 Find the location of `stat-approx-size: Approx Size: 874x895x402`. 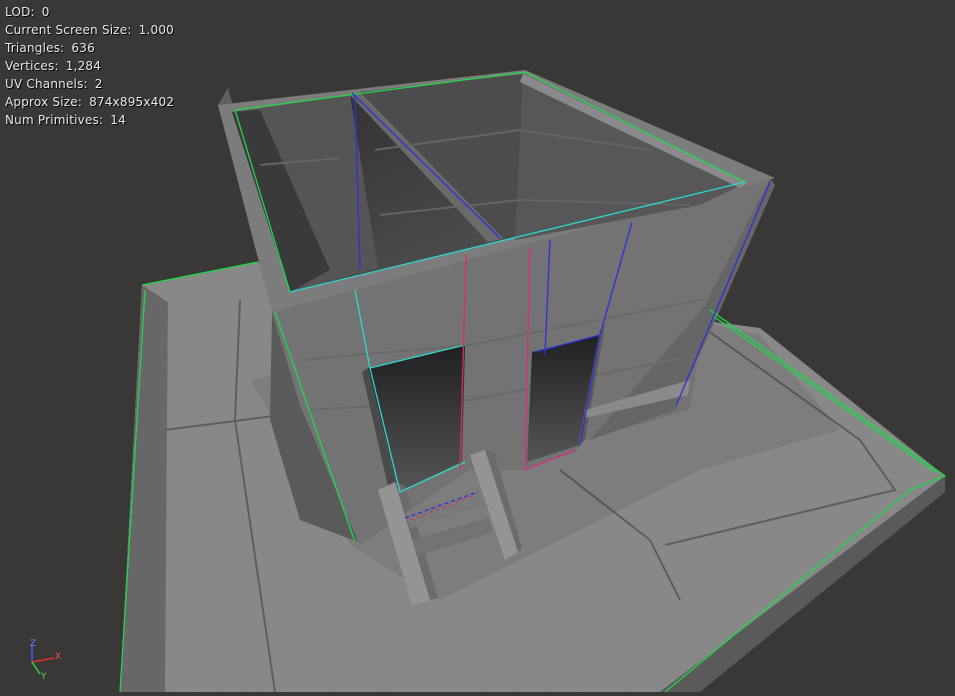

stat-approx-size: Approx Size: 874x895x402 is located at coordinates (90, 102).